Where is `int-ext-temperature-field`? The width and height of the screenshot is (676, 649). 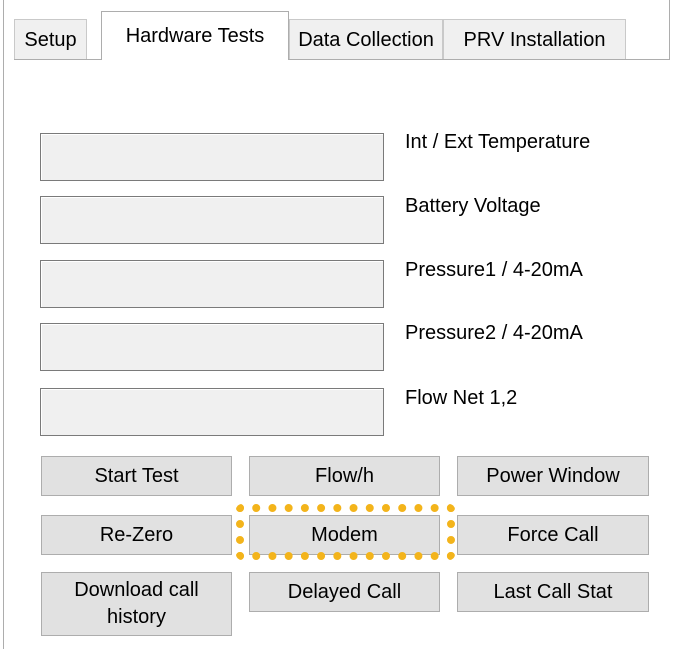 int-ext-temperature-field is located at coordinates (212, 157).